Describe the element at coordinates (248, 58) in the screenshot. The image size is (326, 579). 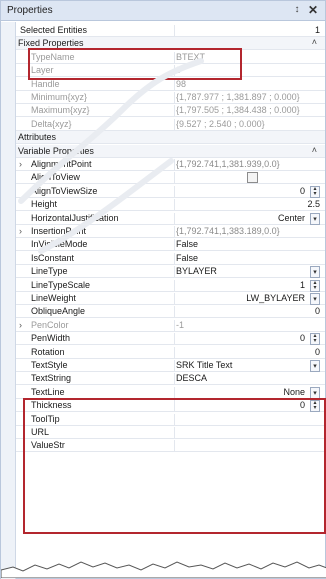
I see `property-value: BTEXT` at that location.